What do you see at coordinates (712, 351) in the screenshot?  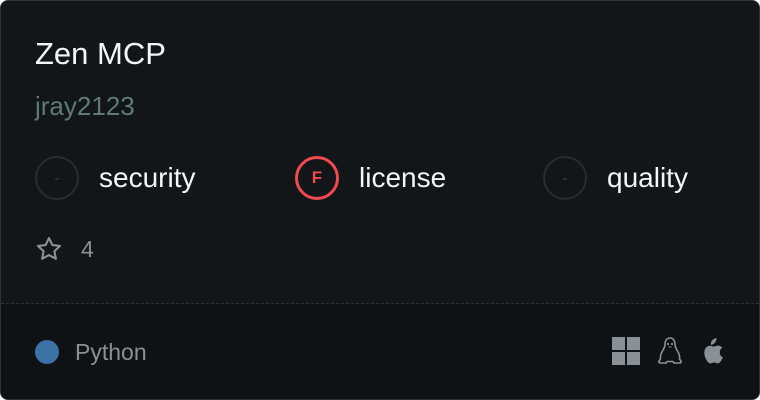 I see `apple-icon` at bounding box center [712, 351].